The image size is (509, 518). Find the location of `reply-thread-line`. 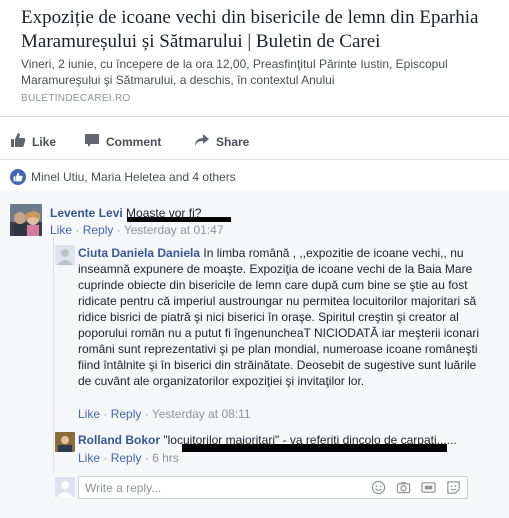

reply-thread-line is located at coordinates (53, 355).